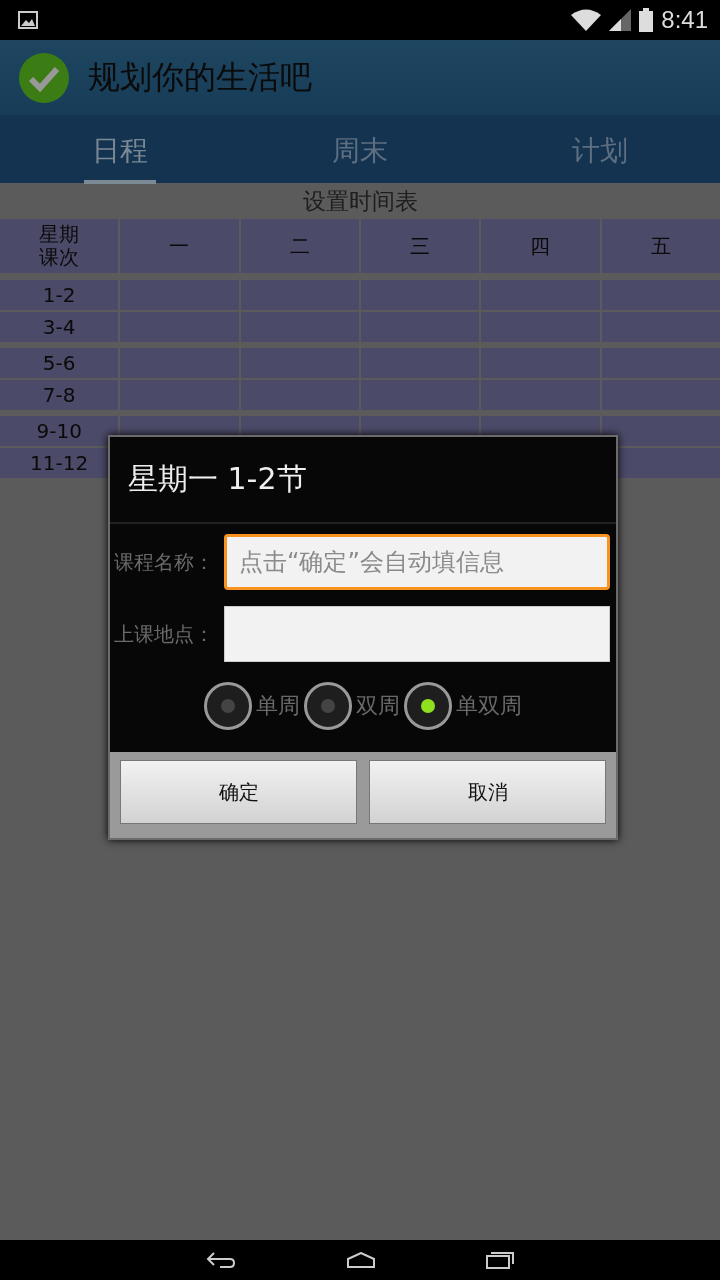 The image size is (720, 1280). I want to click on checkmark-icon, so click(44, 77).